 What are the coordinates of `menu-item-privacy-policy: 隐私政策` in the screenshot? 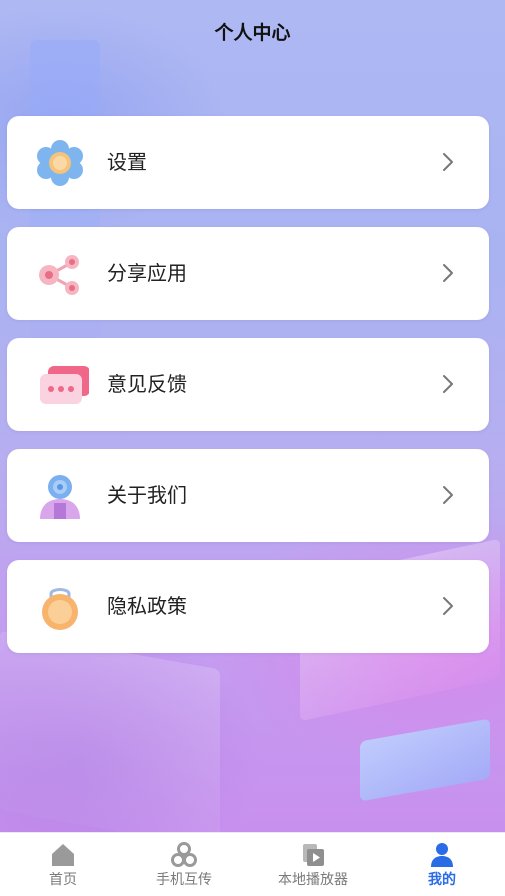 It's located at (248, 606).